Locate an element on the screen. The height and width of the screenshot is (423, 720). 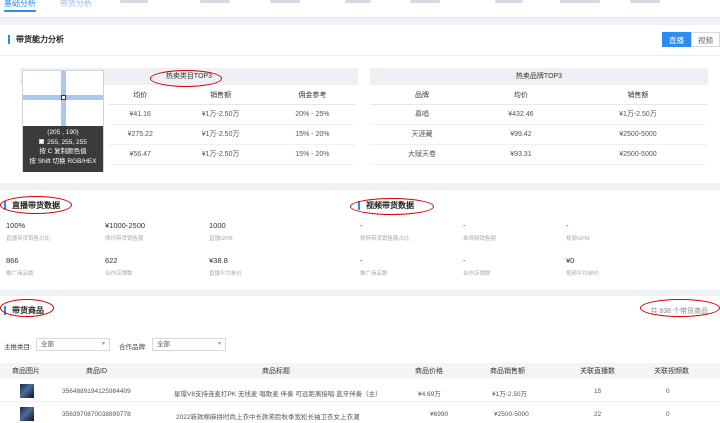
color-swatch is located at coordinates (42, 142).